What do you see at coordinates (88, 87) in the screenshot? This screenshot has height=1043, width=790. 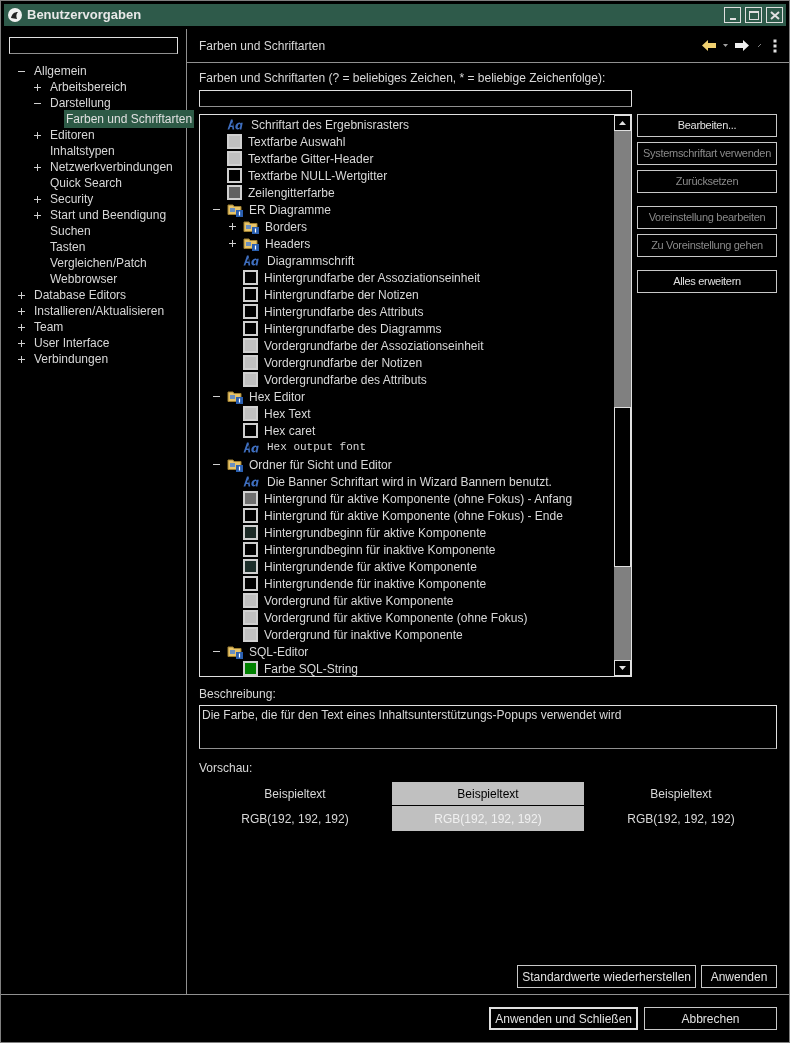 I see `nav-tree-item: Arbeitsbereich` at bounding box center [88, 87].